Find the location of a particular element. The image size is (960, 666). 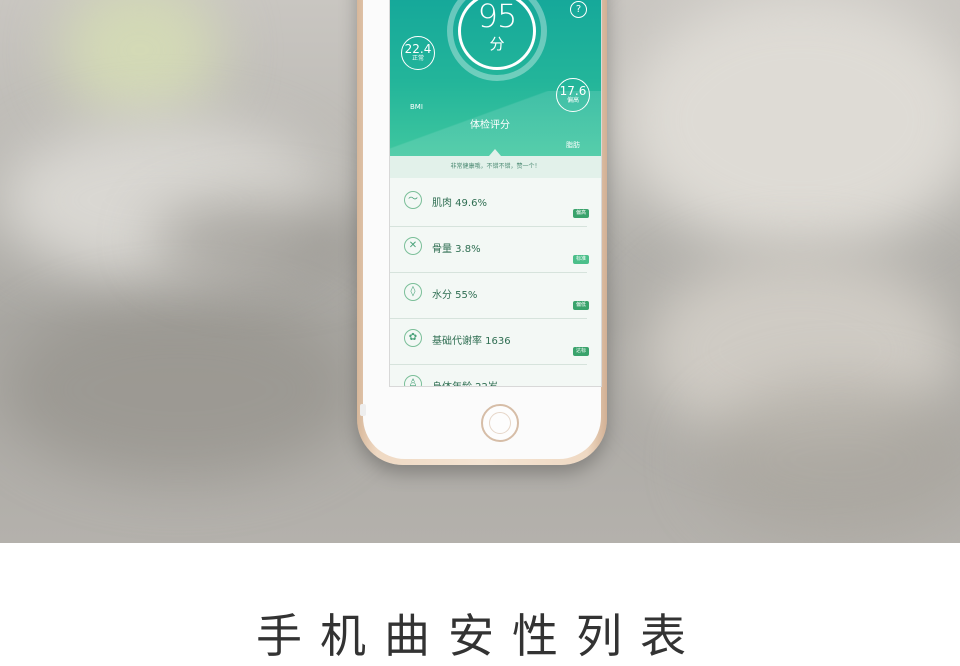

metric-label: 身体年龄 22岁 is located at coordinates (465, 382).